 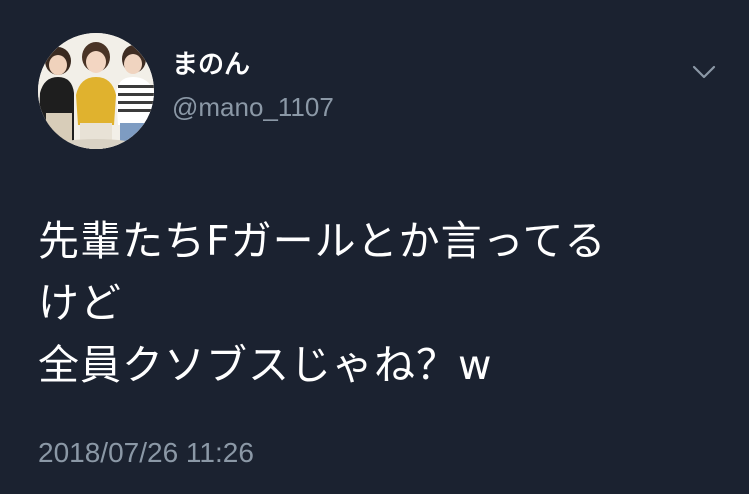 I want to click on avatar, so click(x=96, y=91).